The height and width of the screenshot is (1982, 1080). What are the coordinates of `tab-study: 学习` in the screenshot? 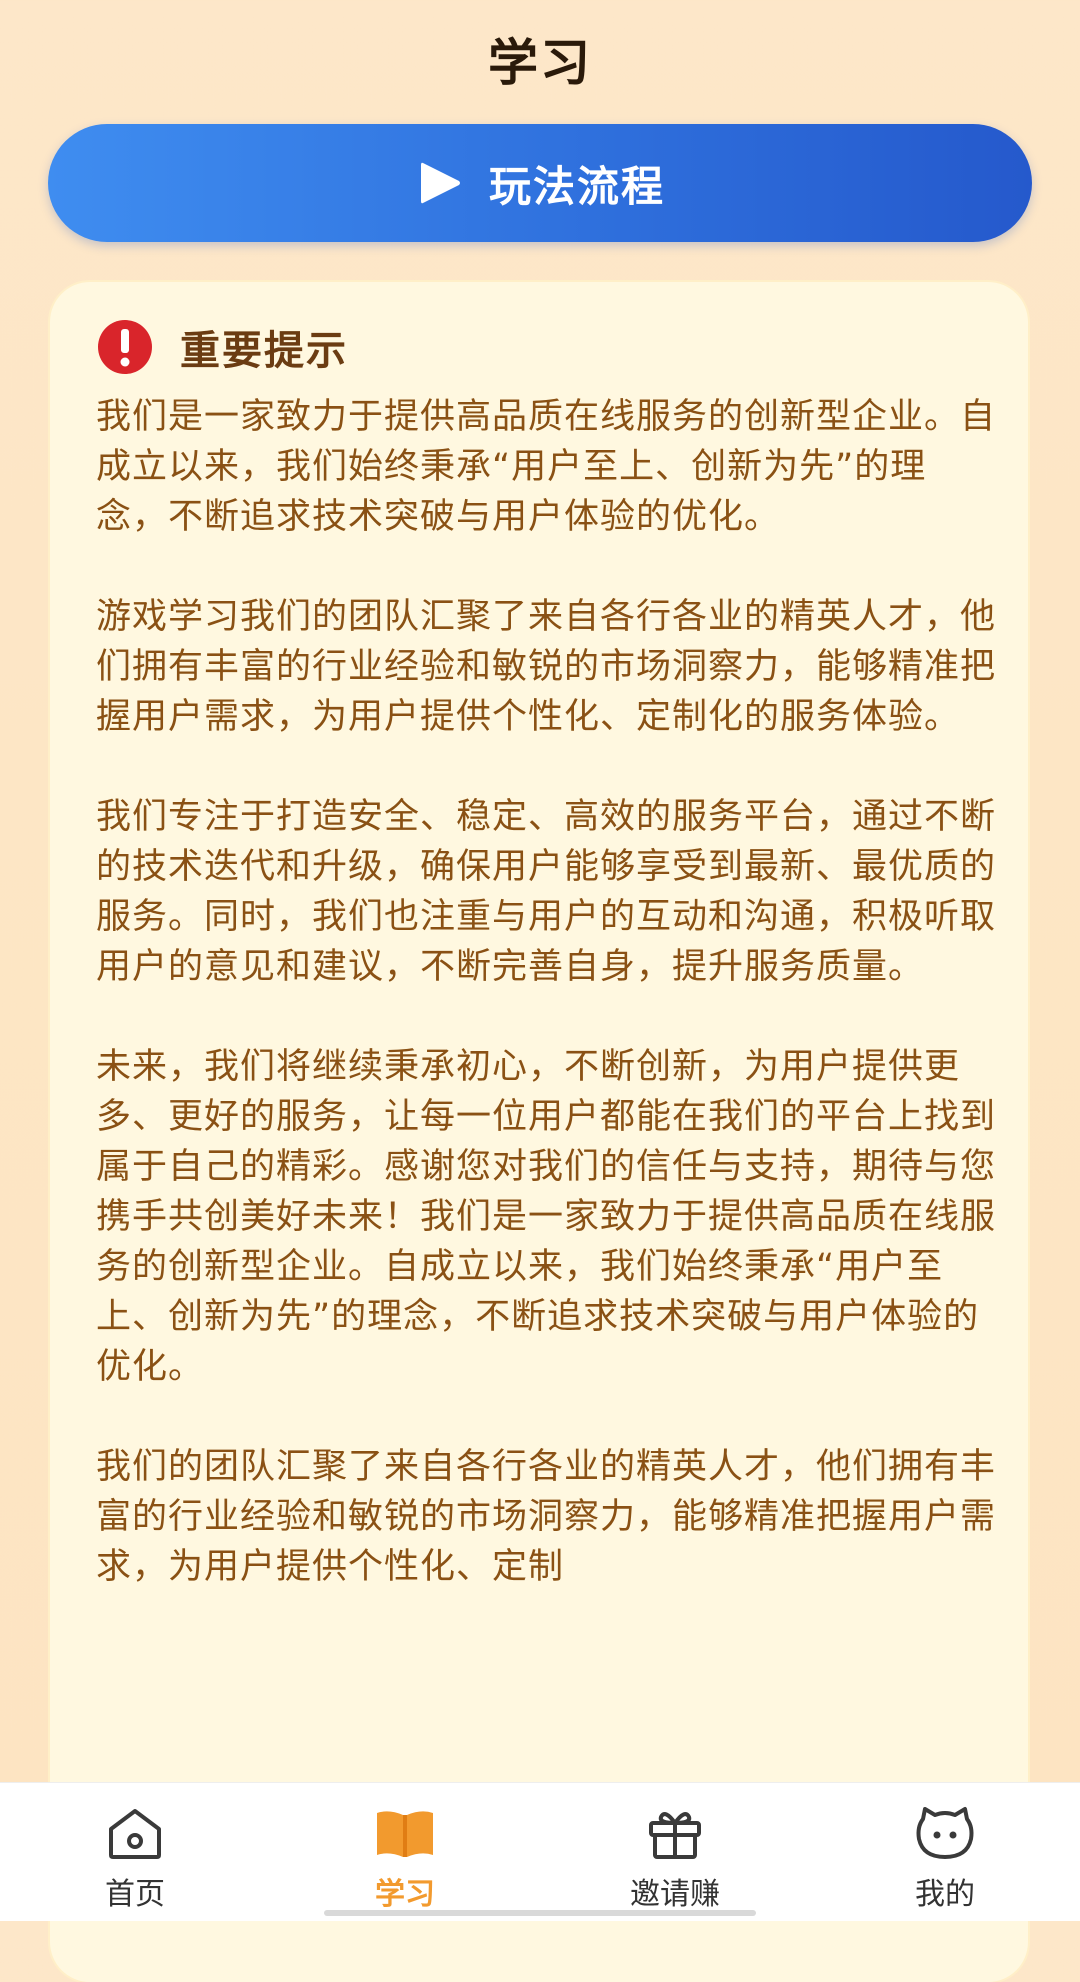 It's located at (405, 1852).